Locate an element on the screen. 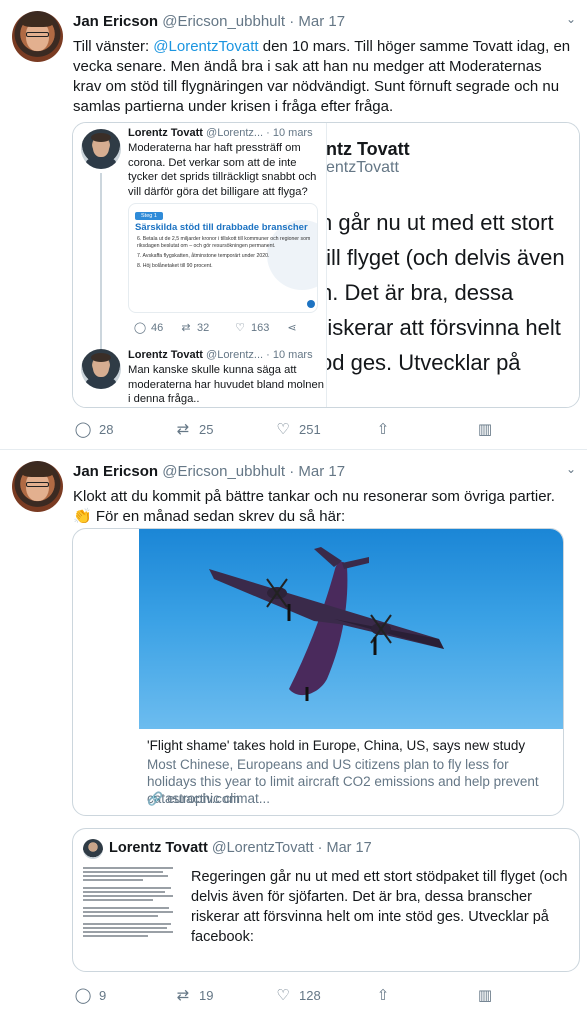  like-count: 251 is located at coordinates (310, 429).